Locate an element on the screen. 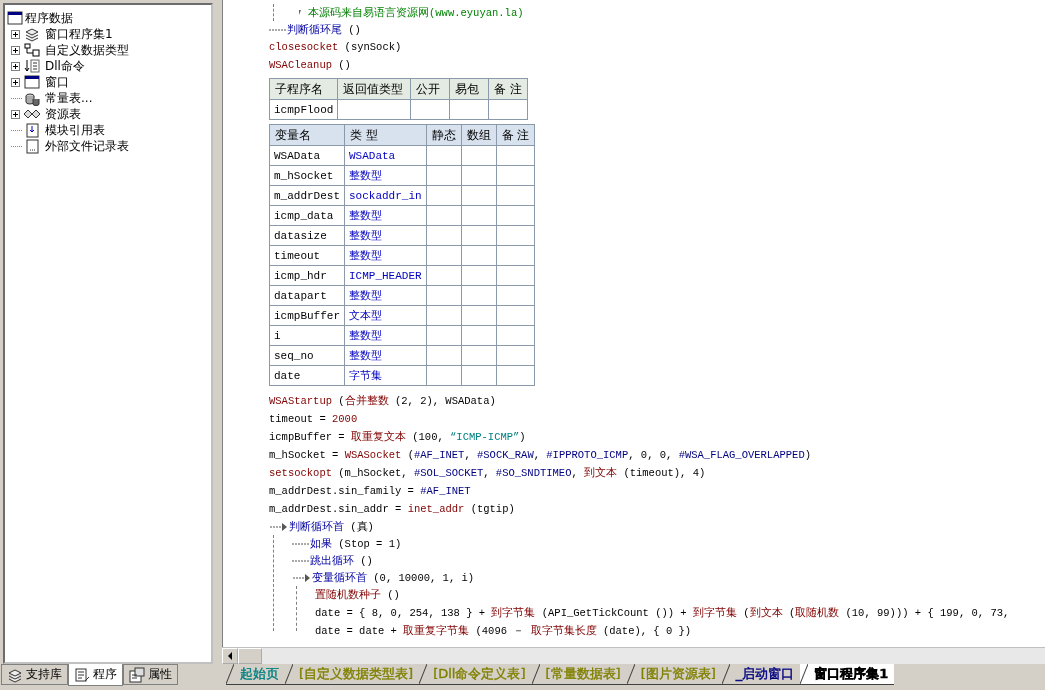  tree-item: 外部文件记录表 is located at coordinates (87, 146).